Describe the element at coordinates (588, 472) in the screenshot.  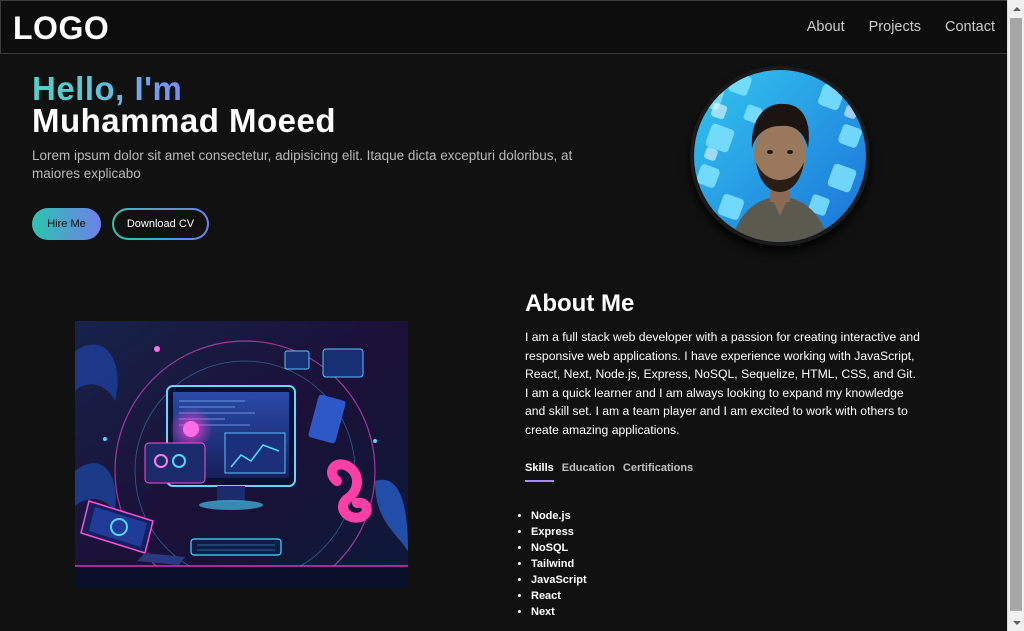
I see `tab-education: Education` at that location.